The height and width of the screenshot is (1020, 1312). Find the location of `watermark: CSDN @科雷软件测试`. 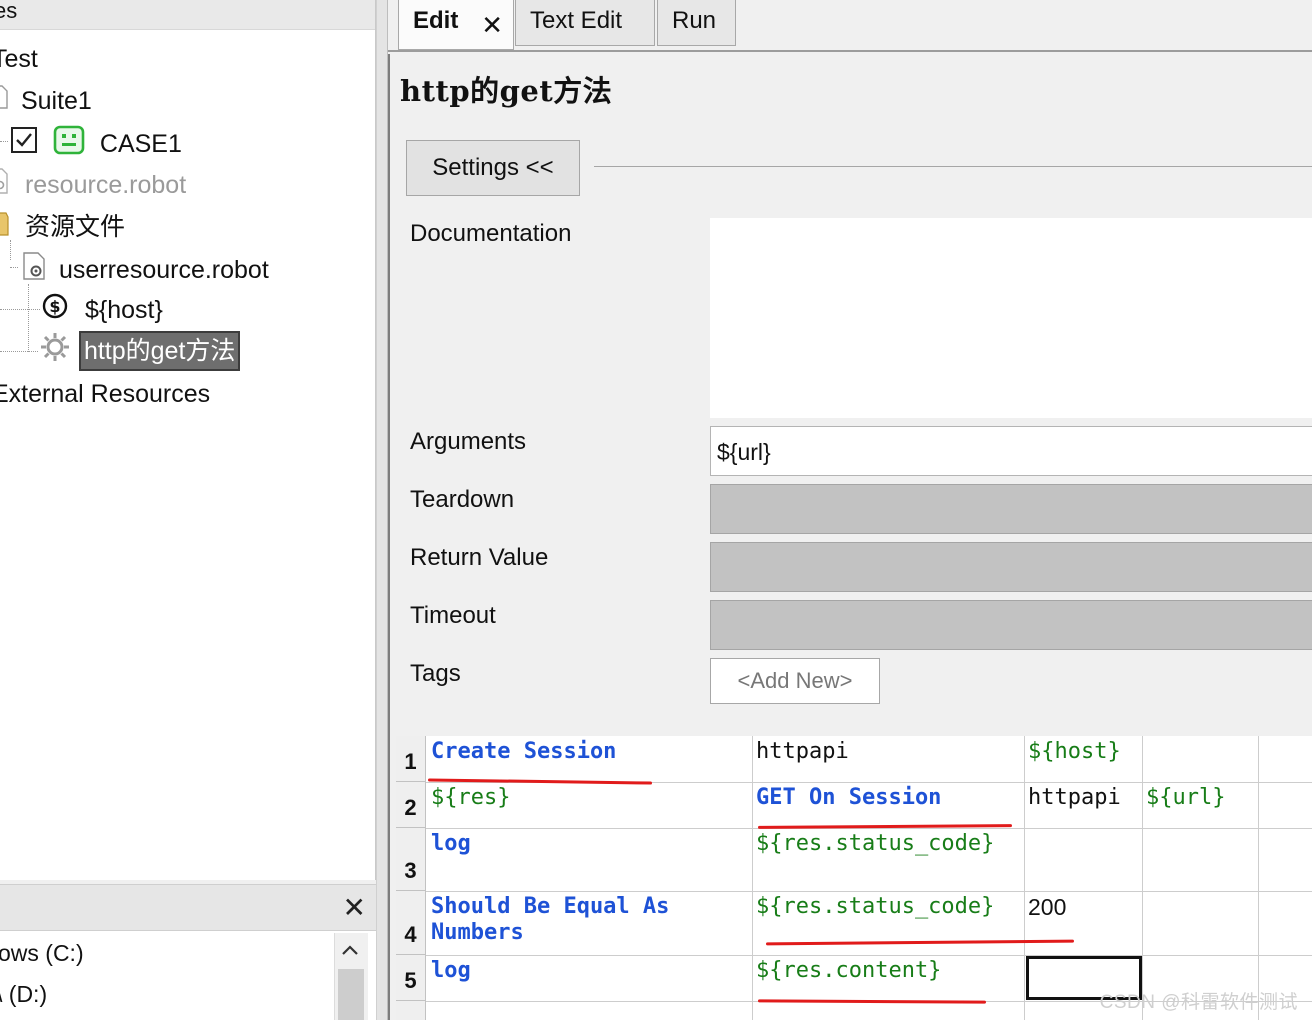

watermark: CSDN @科雷软件测试 is located at coordinates (1198, 1002).